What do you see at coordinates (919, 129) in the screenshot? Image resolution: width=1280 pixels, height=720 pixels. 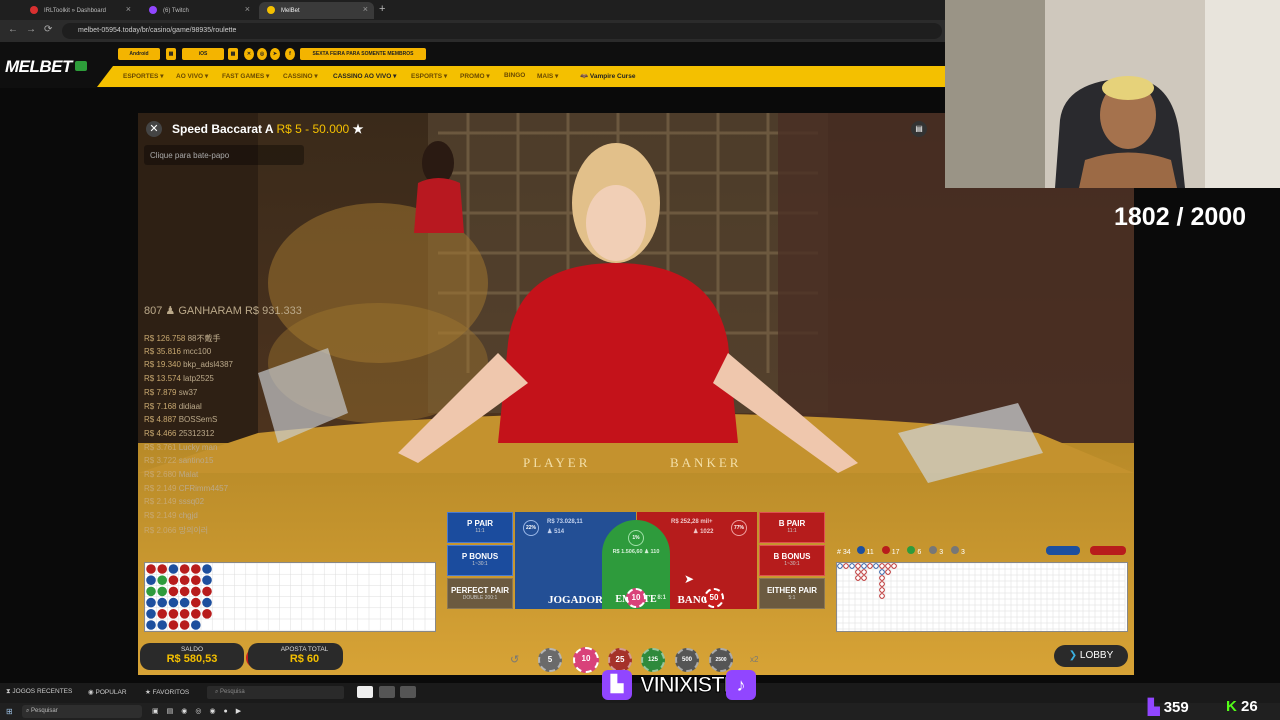 I see `chat-icon: ▤` at bounding box center [919, 129].